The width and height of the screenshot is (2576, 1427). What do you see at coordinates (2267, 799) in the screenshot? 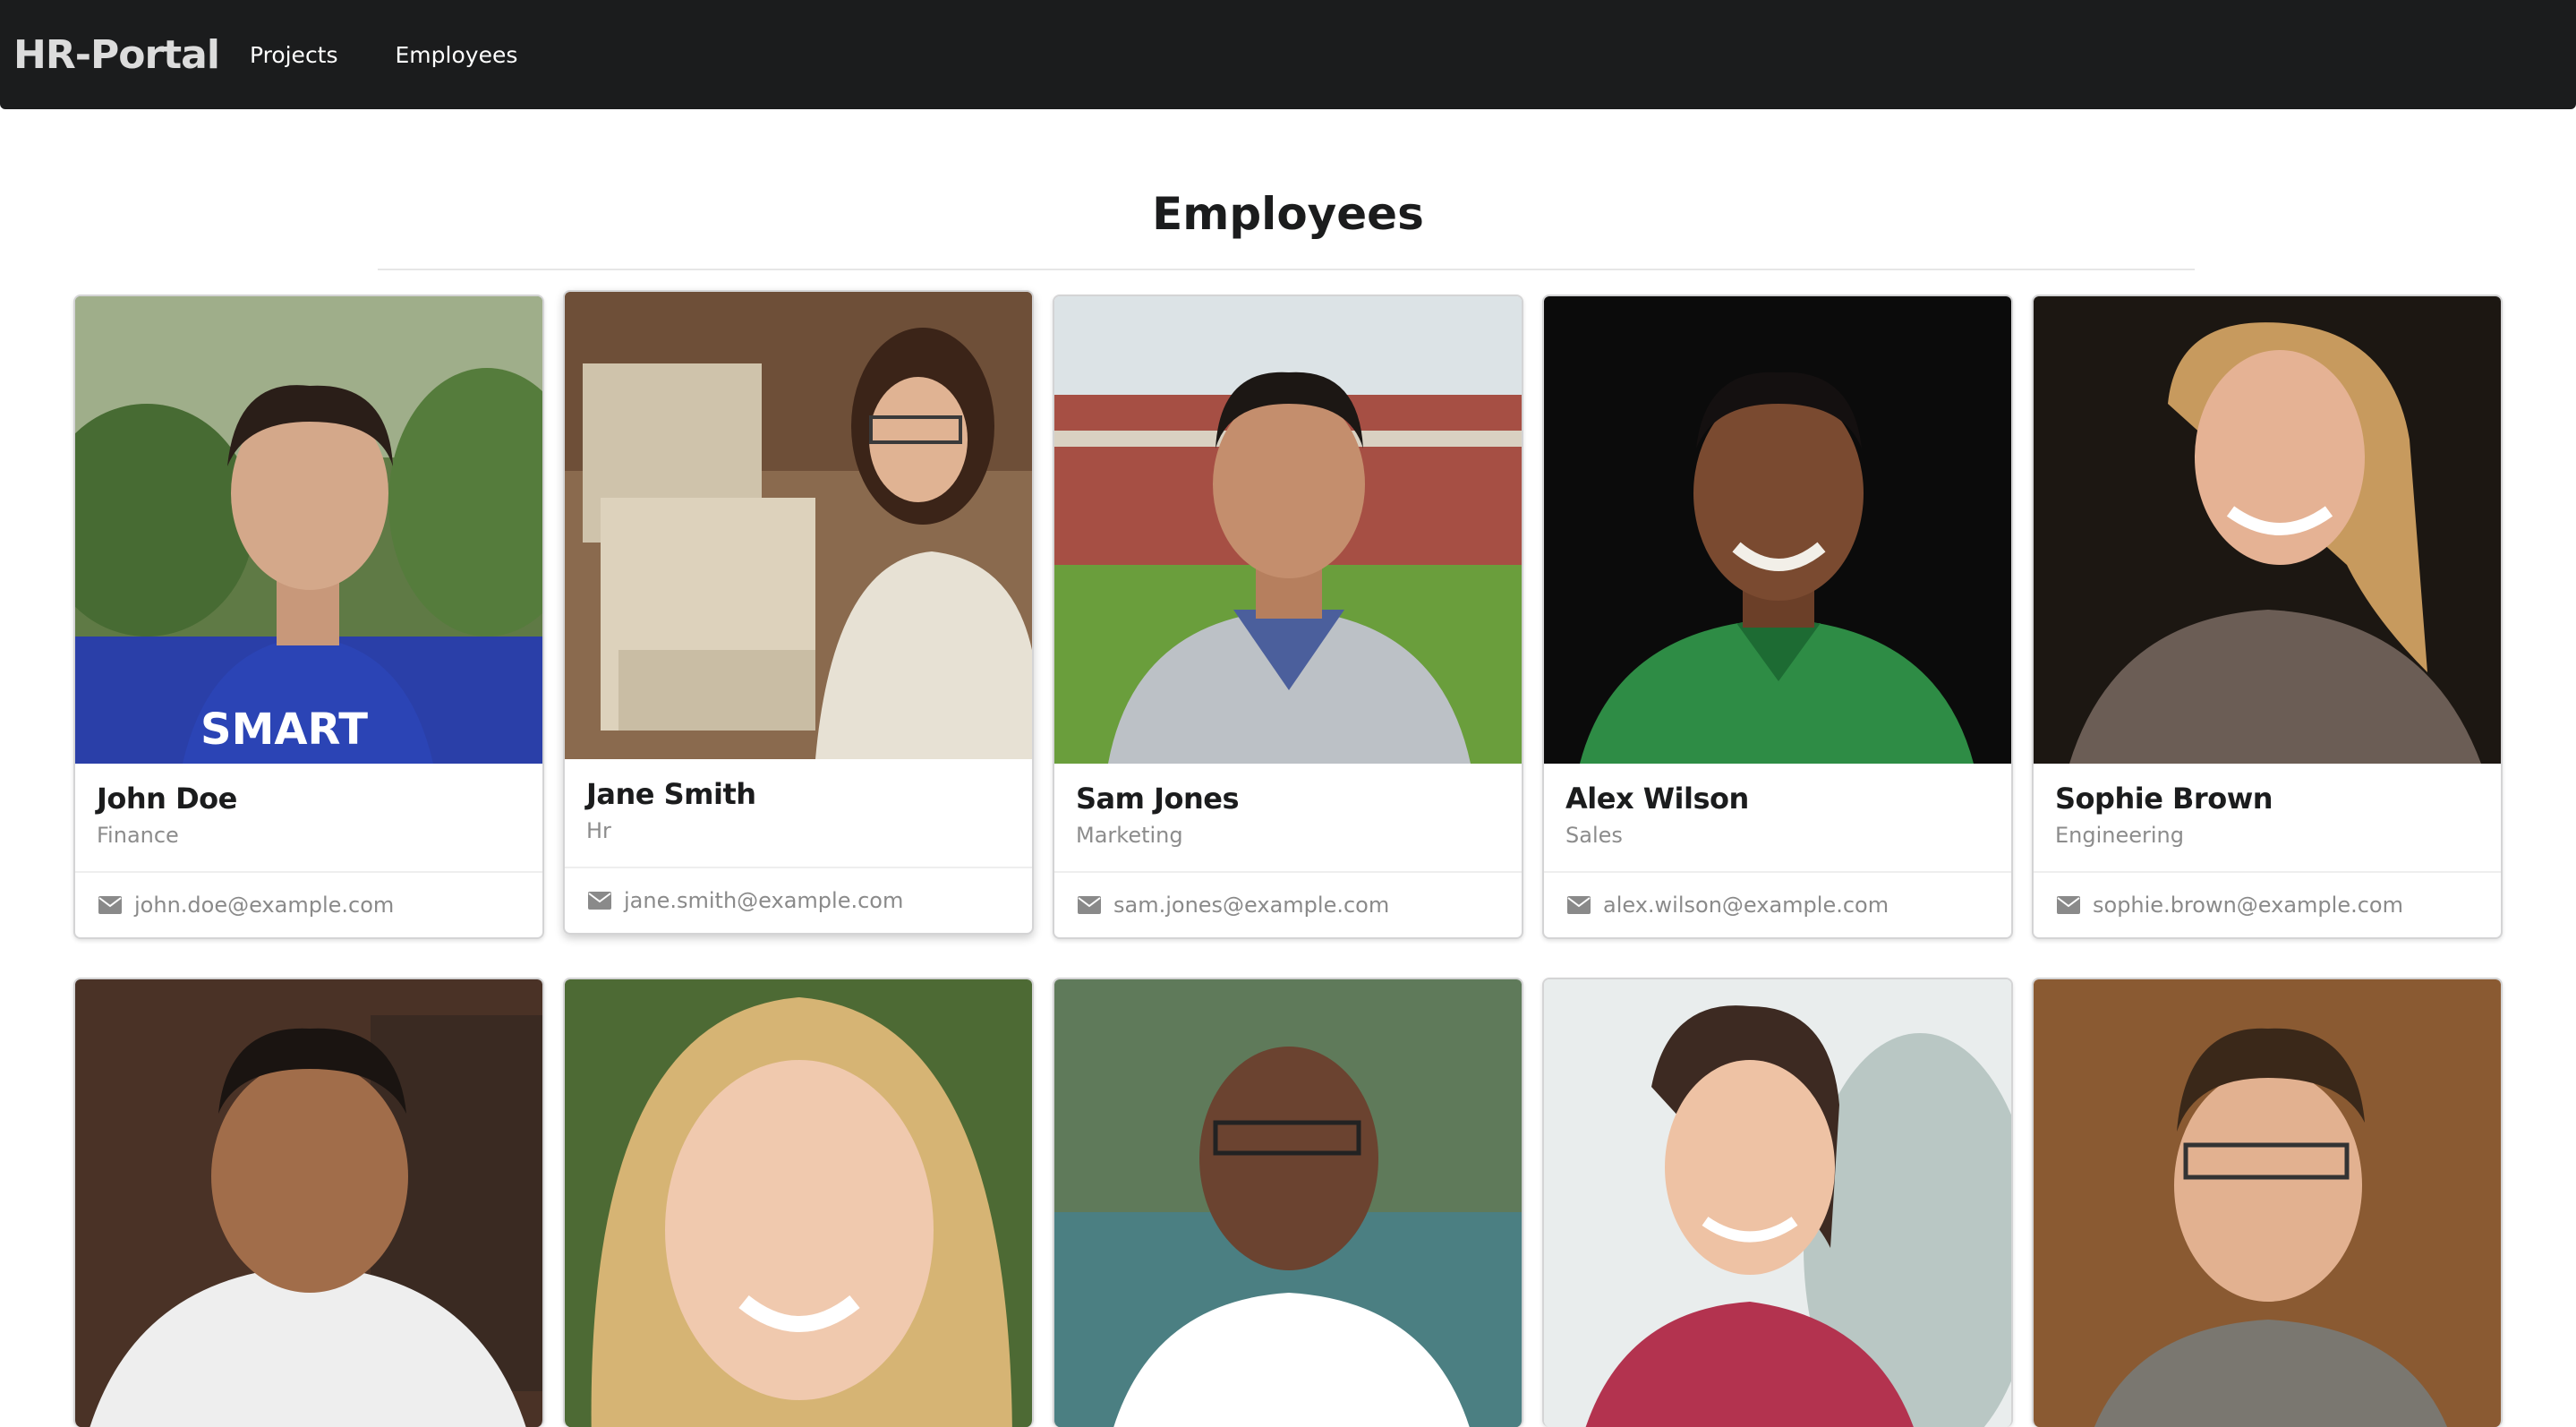
I see `employee-name: Sophie Brown` at bounding box center [2267, 799].